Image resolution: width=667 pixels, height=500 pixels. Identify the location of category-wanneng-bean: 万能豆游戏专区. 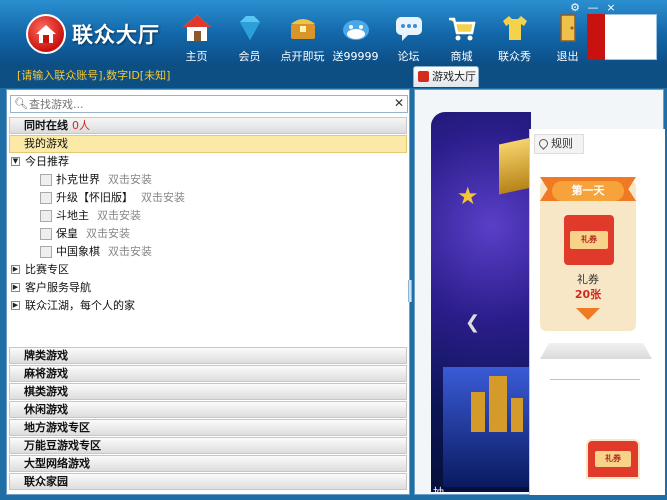
(208, 445).